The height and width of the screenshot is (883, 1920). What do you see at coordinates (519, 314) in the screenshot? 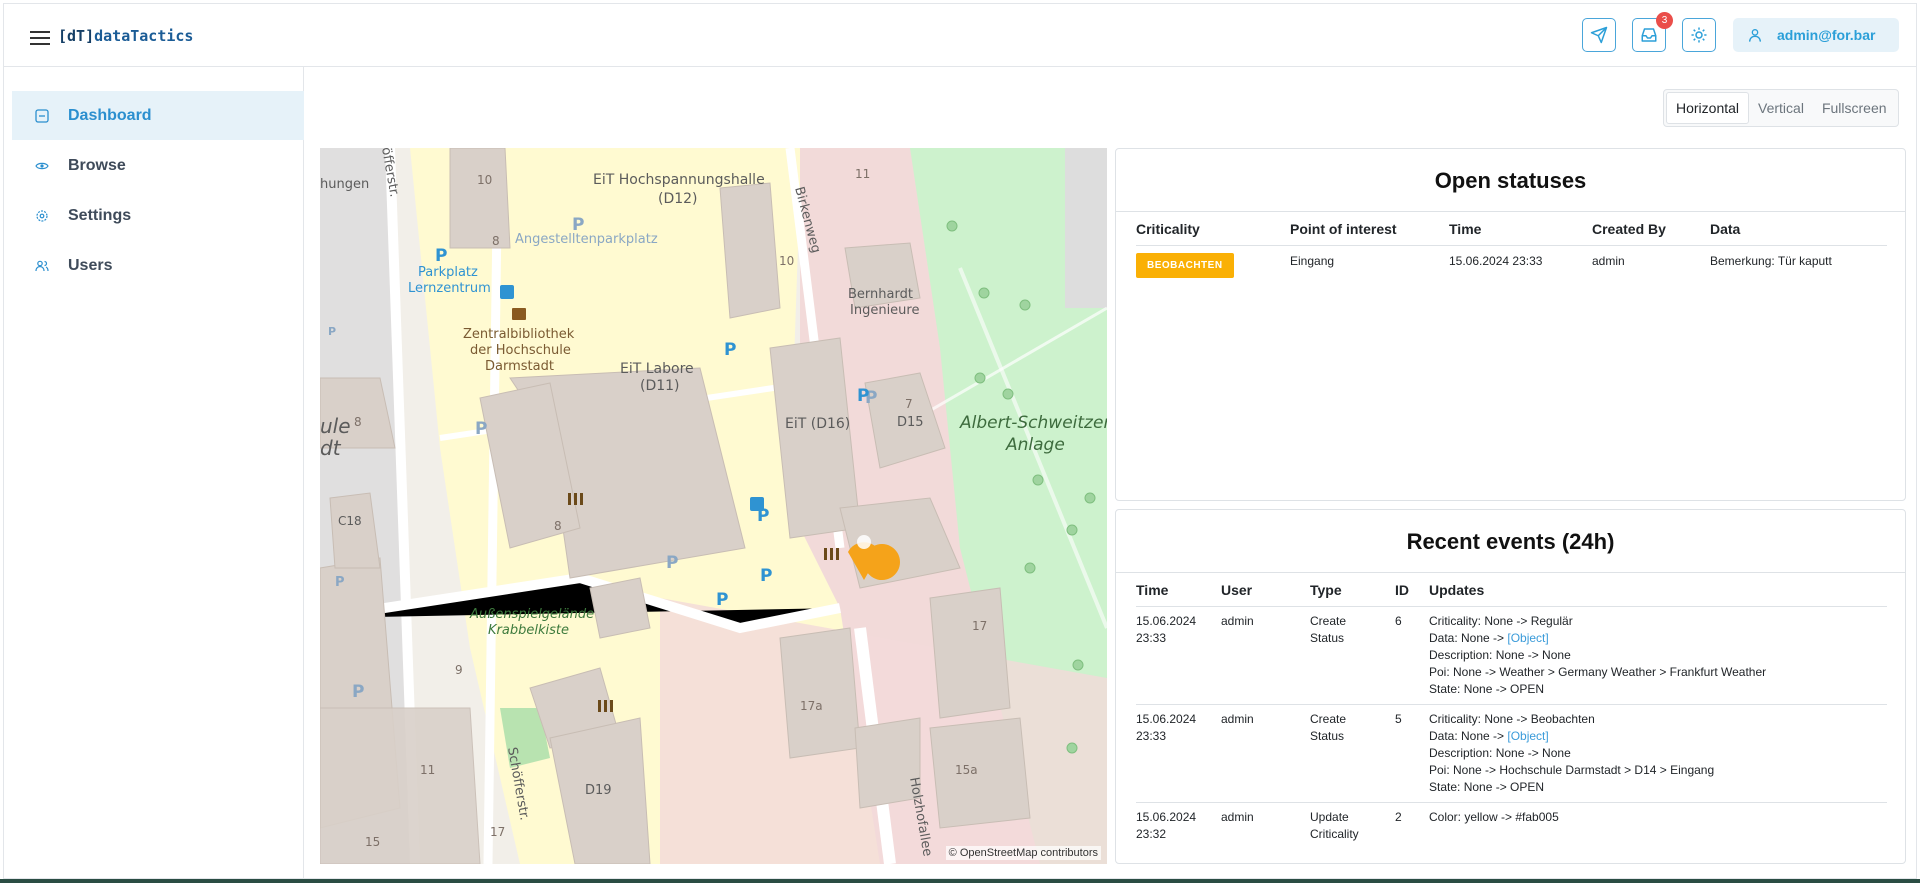
I see `library-icon` at bounding box center [519, 314].